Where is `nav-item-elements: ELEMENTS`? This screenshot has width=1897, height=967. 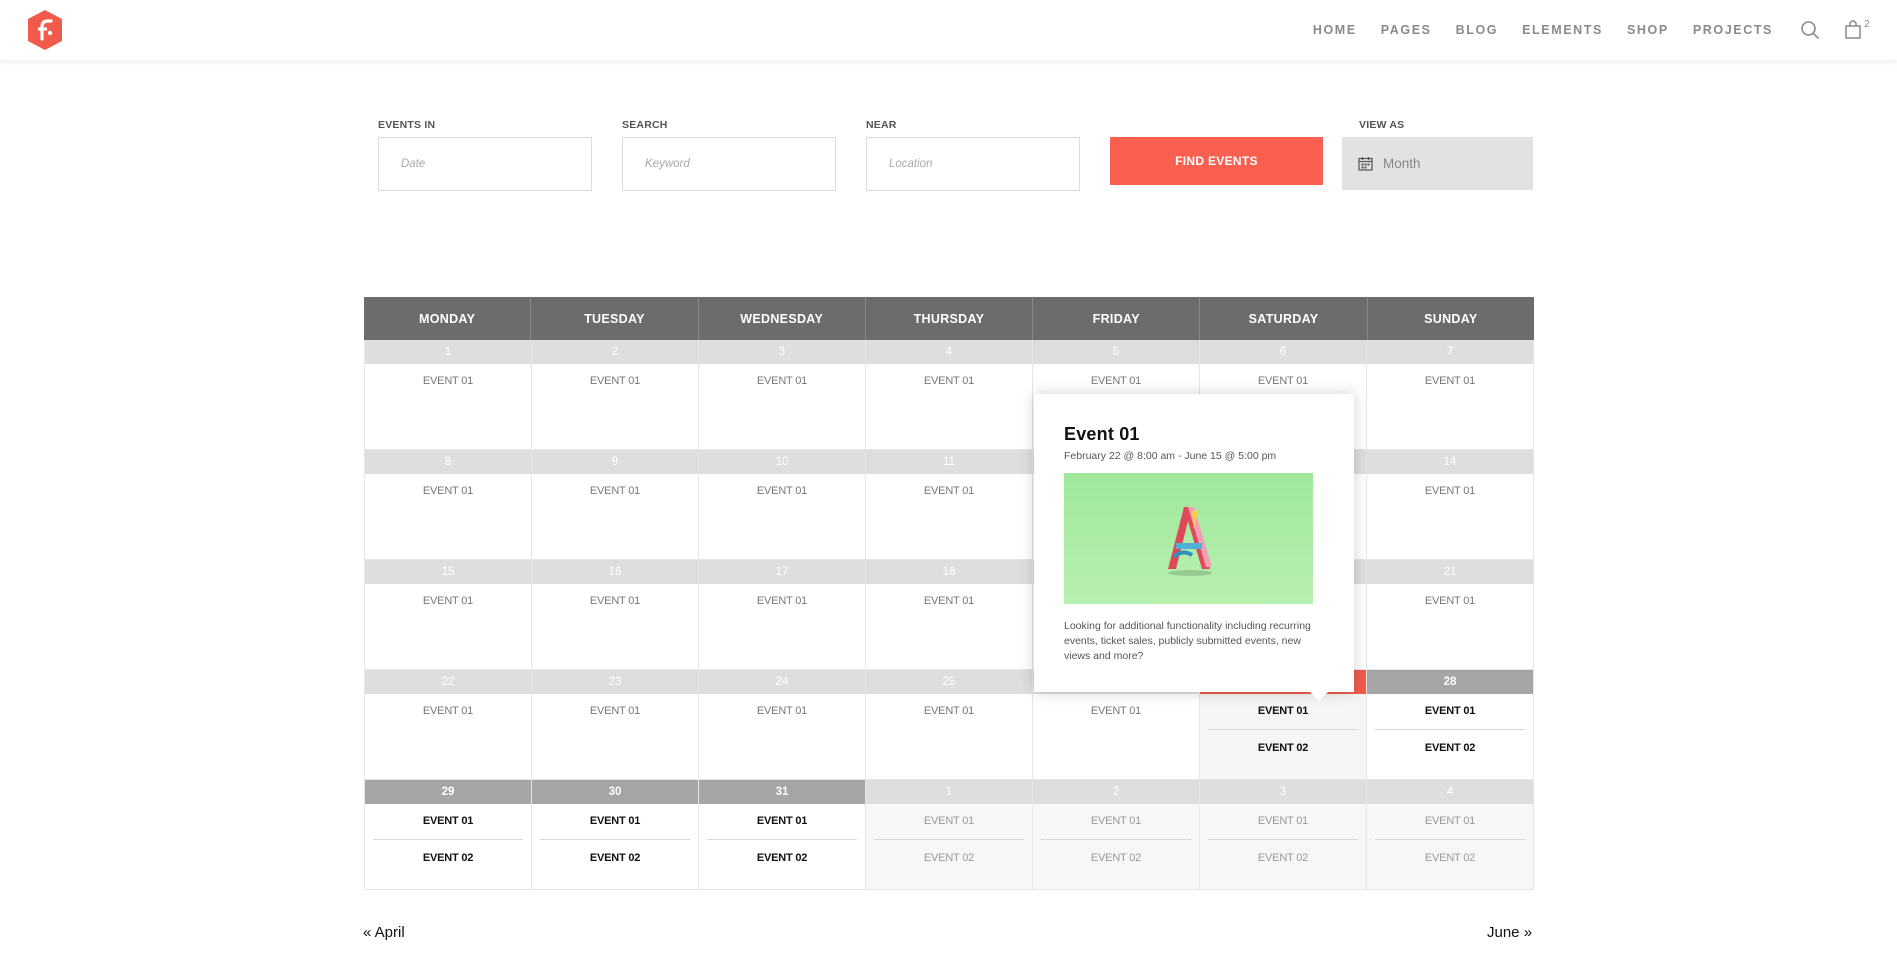 nav-item-elements: ELEMENTS is located at coordinates (1562, 30).